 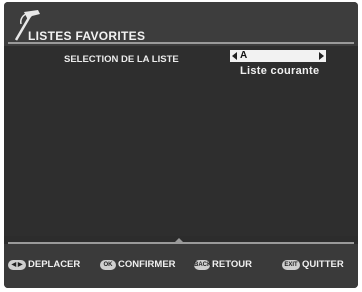 What do you see at coordinates (234, 56) in the screenshot?
I see `arrow-left-icon` at bounding box center [234, 56].